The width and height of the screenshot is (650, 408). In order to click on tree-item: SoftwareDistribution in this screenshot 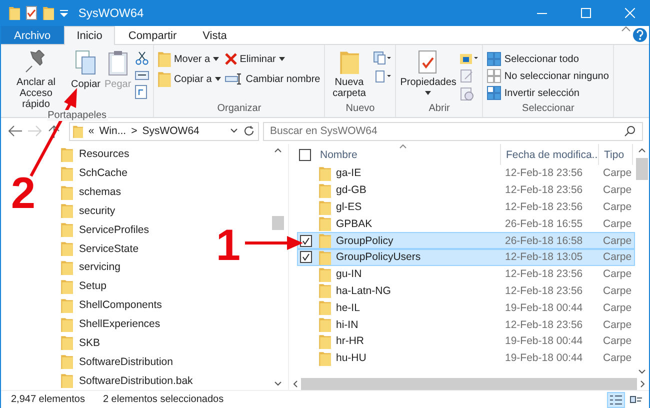, I will do `click(117, 362)`.